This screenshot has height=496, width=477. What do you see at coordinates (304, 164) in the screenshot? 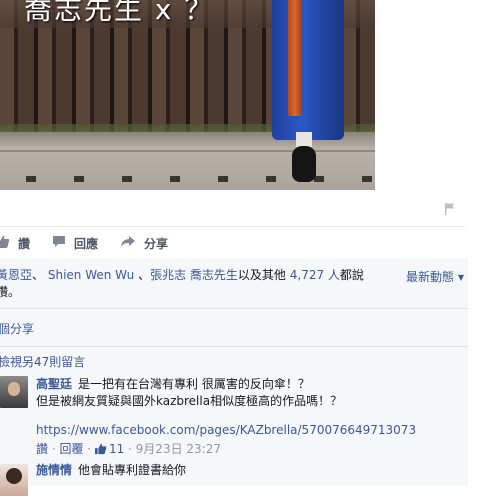
I see `photo-shoe` at bounding box center [304, 164].